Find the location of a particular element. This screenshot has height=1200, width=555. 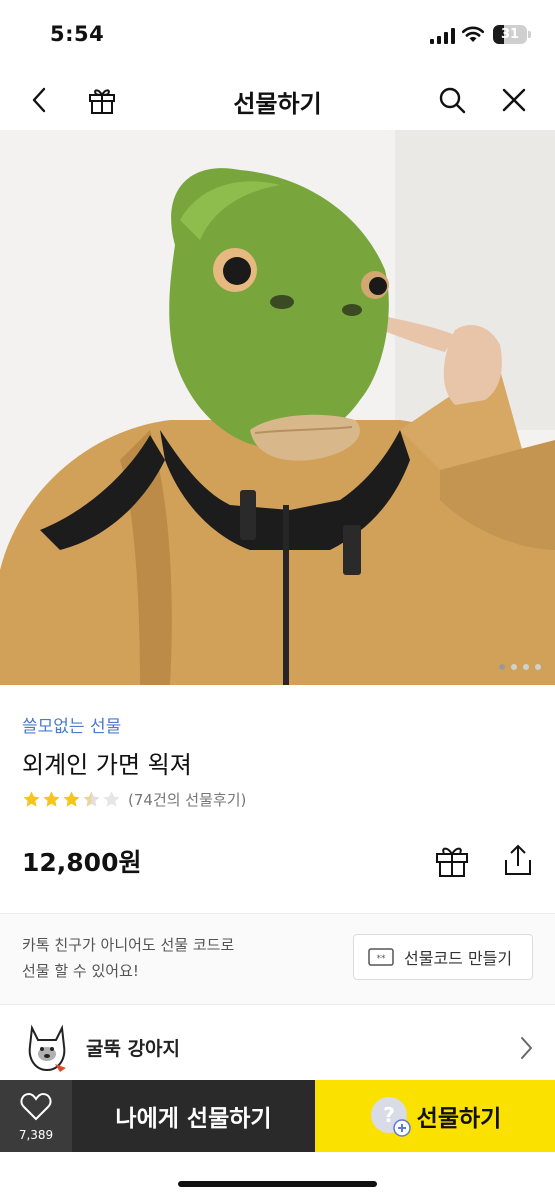

section-divider is located at coordinates (277, 1004).